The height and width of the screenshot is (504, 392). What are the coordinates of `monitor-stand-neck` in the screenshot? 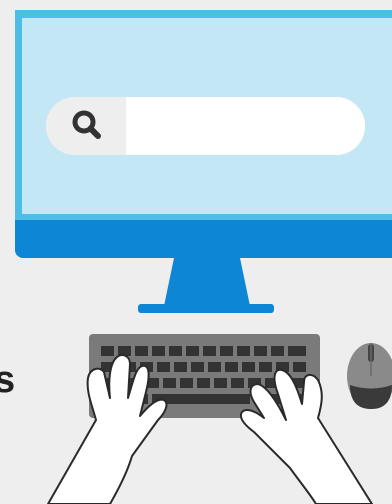 It's located at (207, 282).